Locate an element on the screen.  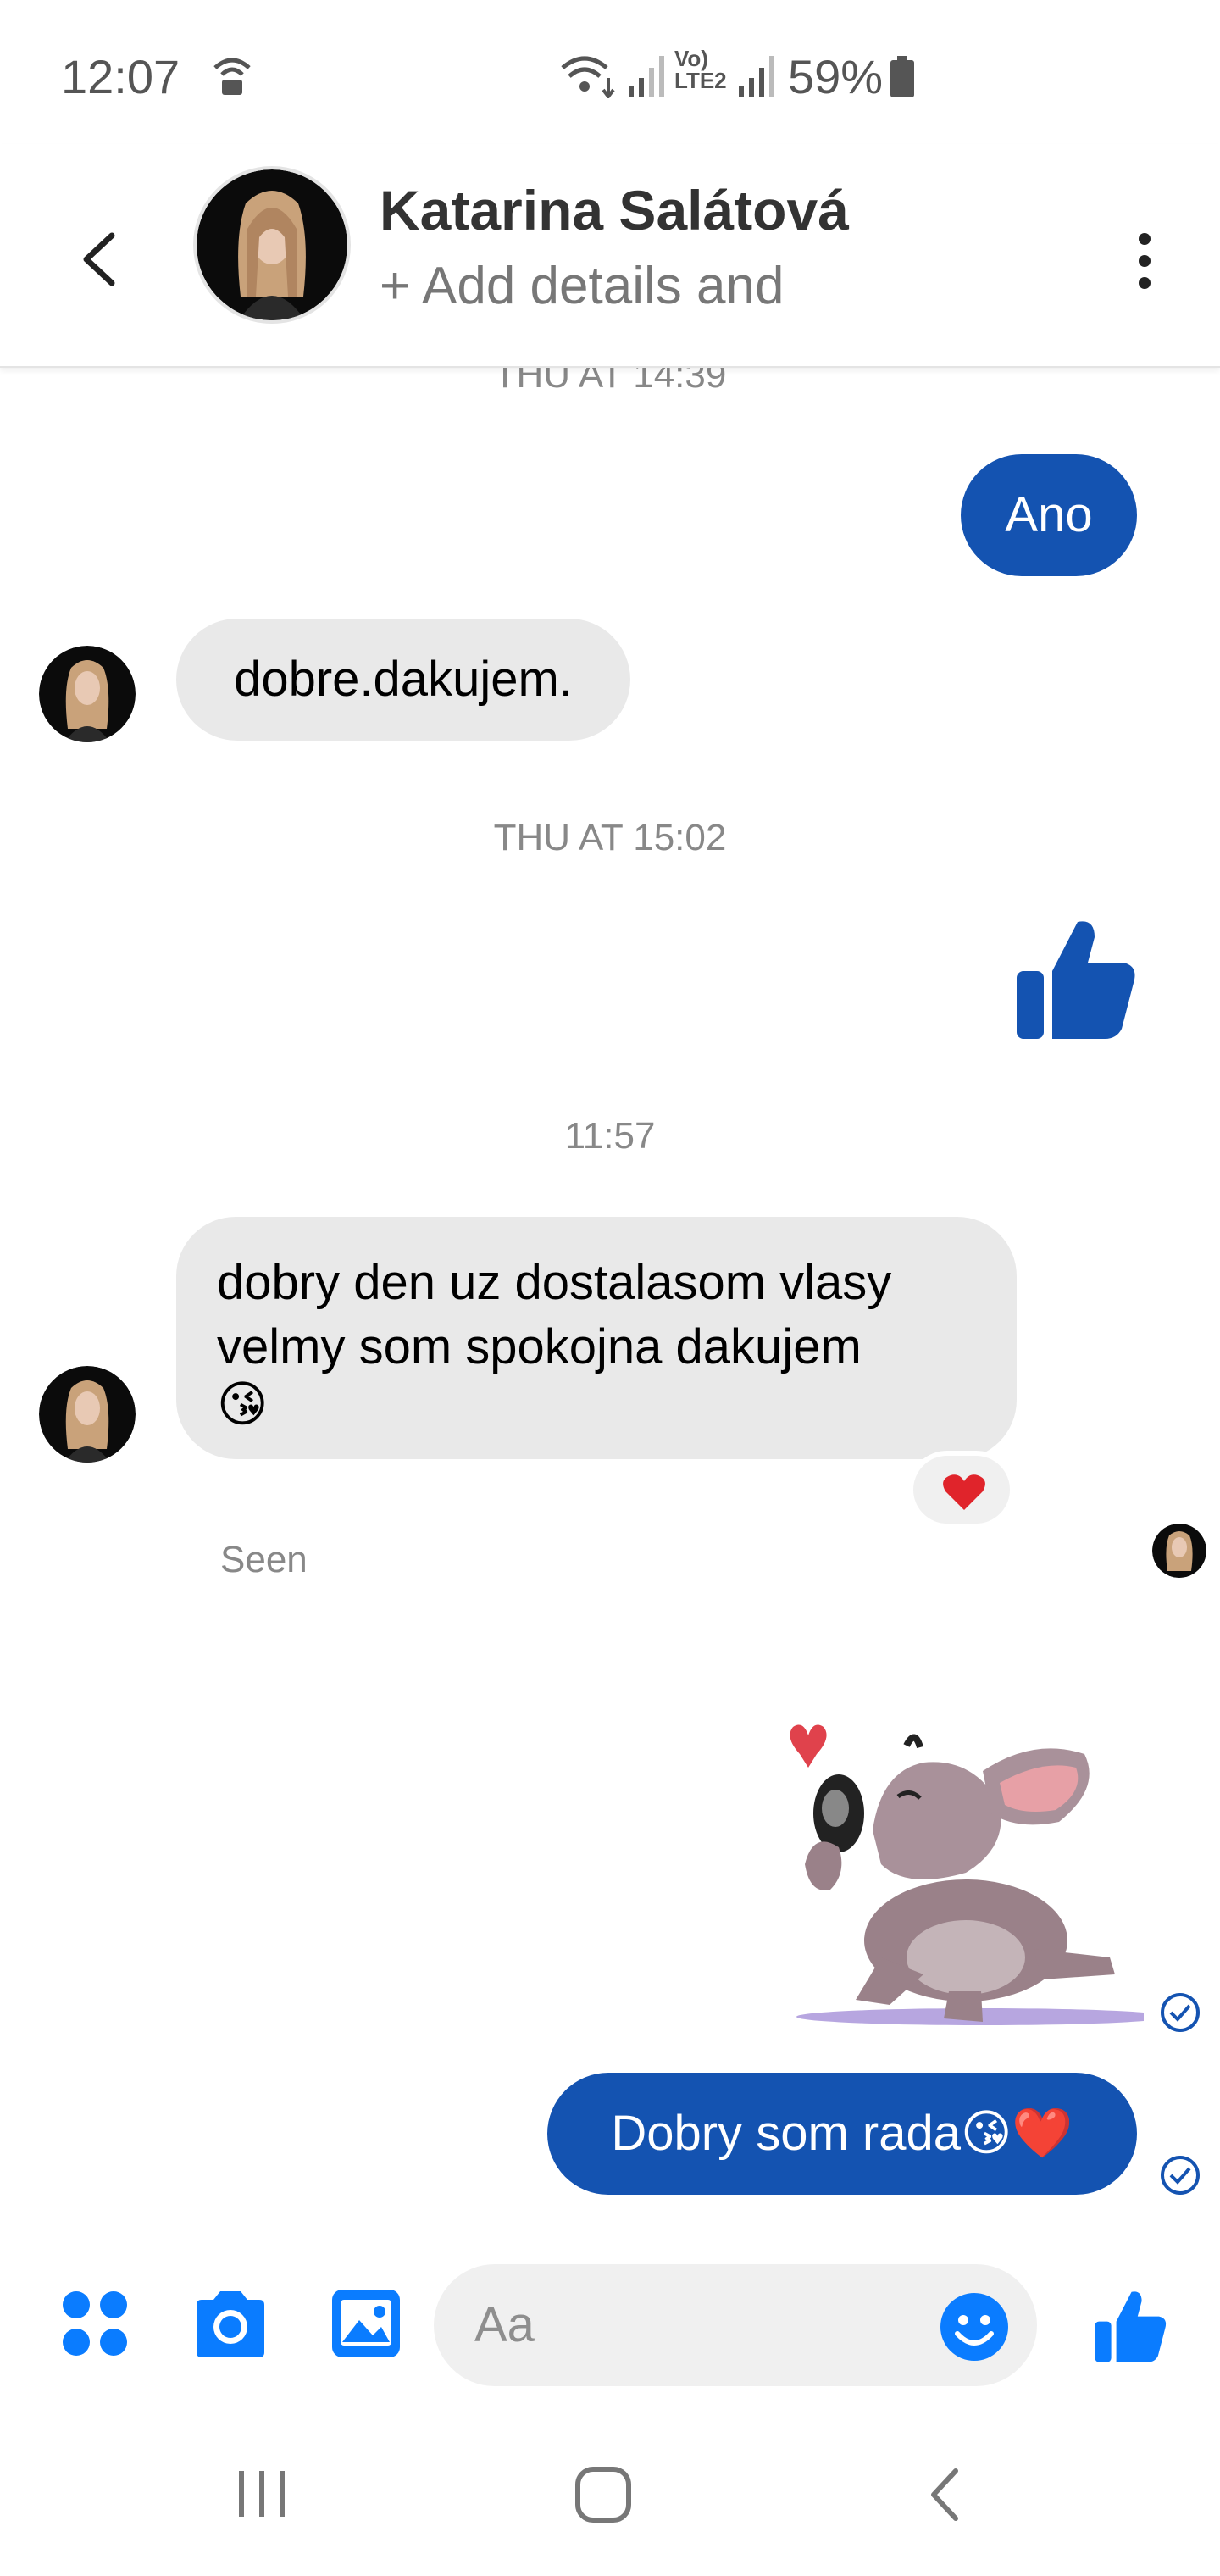
nav-back-icon is located at coordinates (945, 2494).